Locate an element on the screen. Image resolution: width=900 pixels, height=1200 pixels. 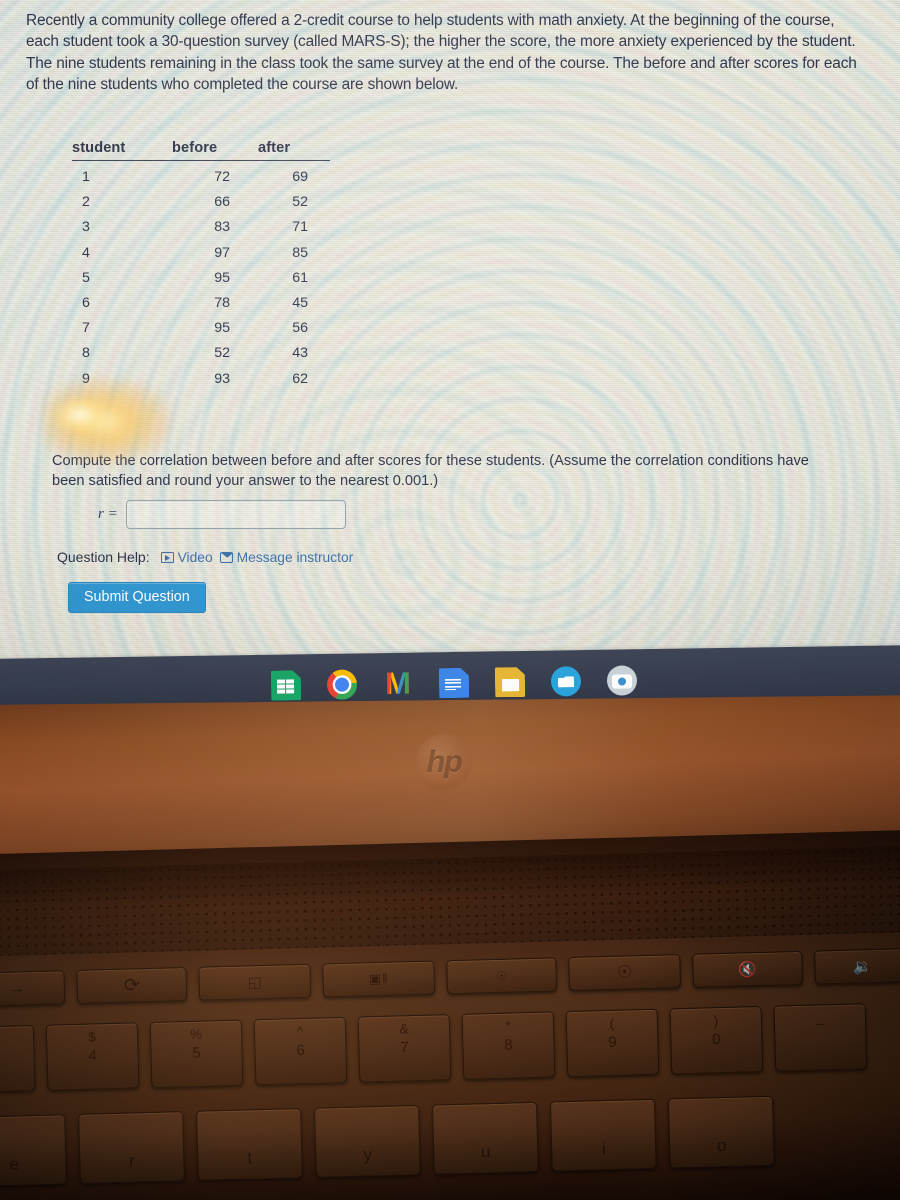
key-shifted-legend: * is located at coordinates (508, 1026).